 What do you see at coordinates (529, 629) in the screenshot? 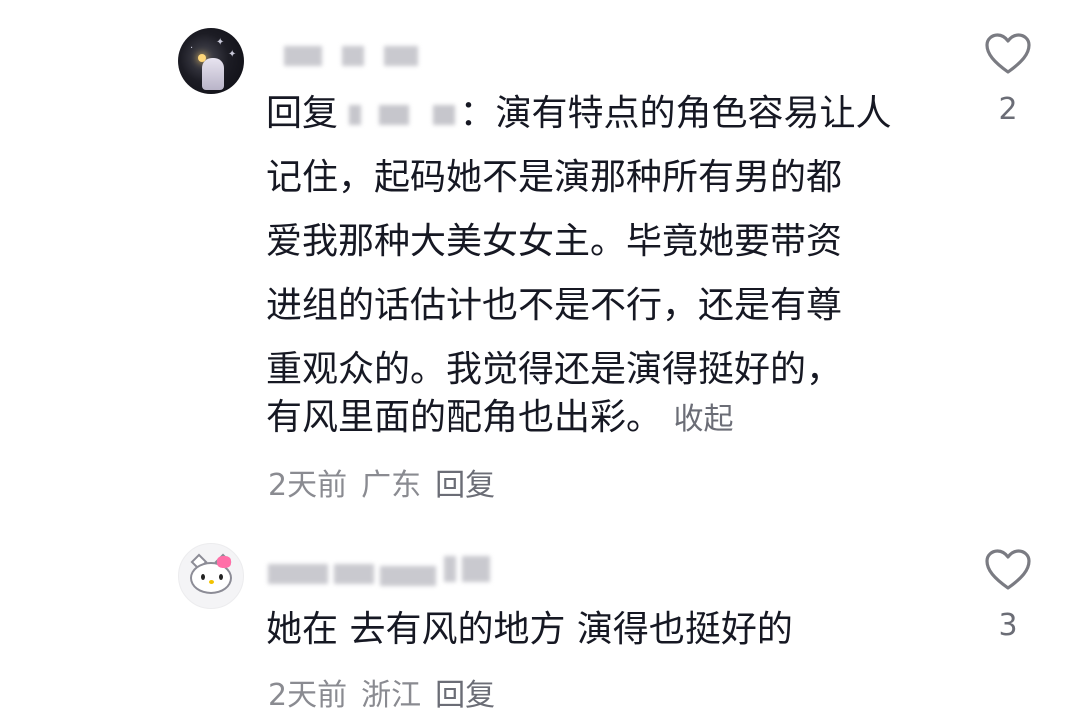
I see `comment-text-line: 她在 去有风的地方 演得也挺好的` at bounding box center [529, 629].